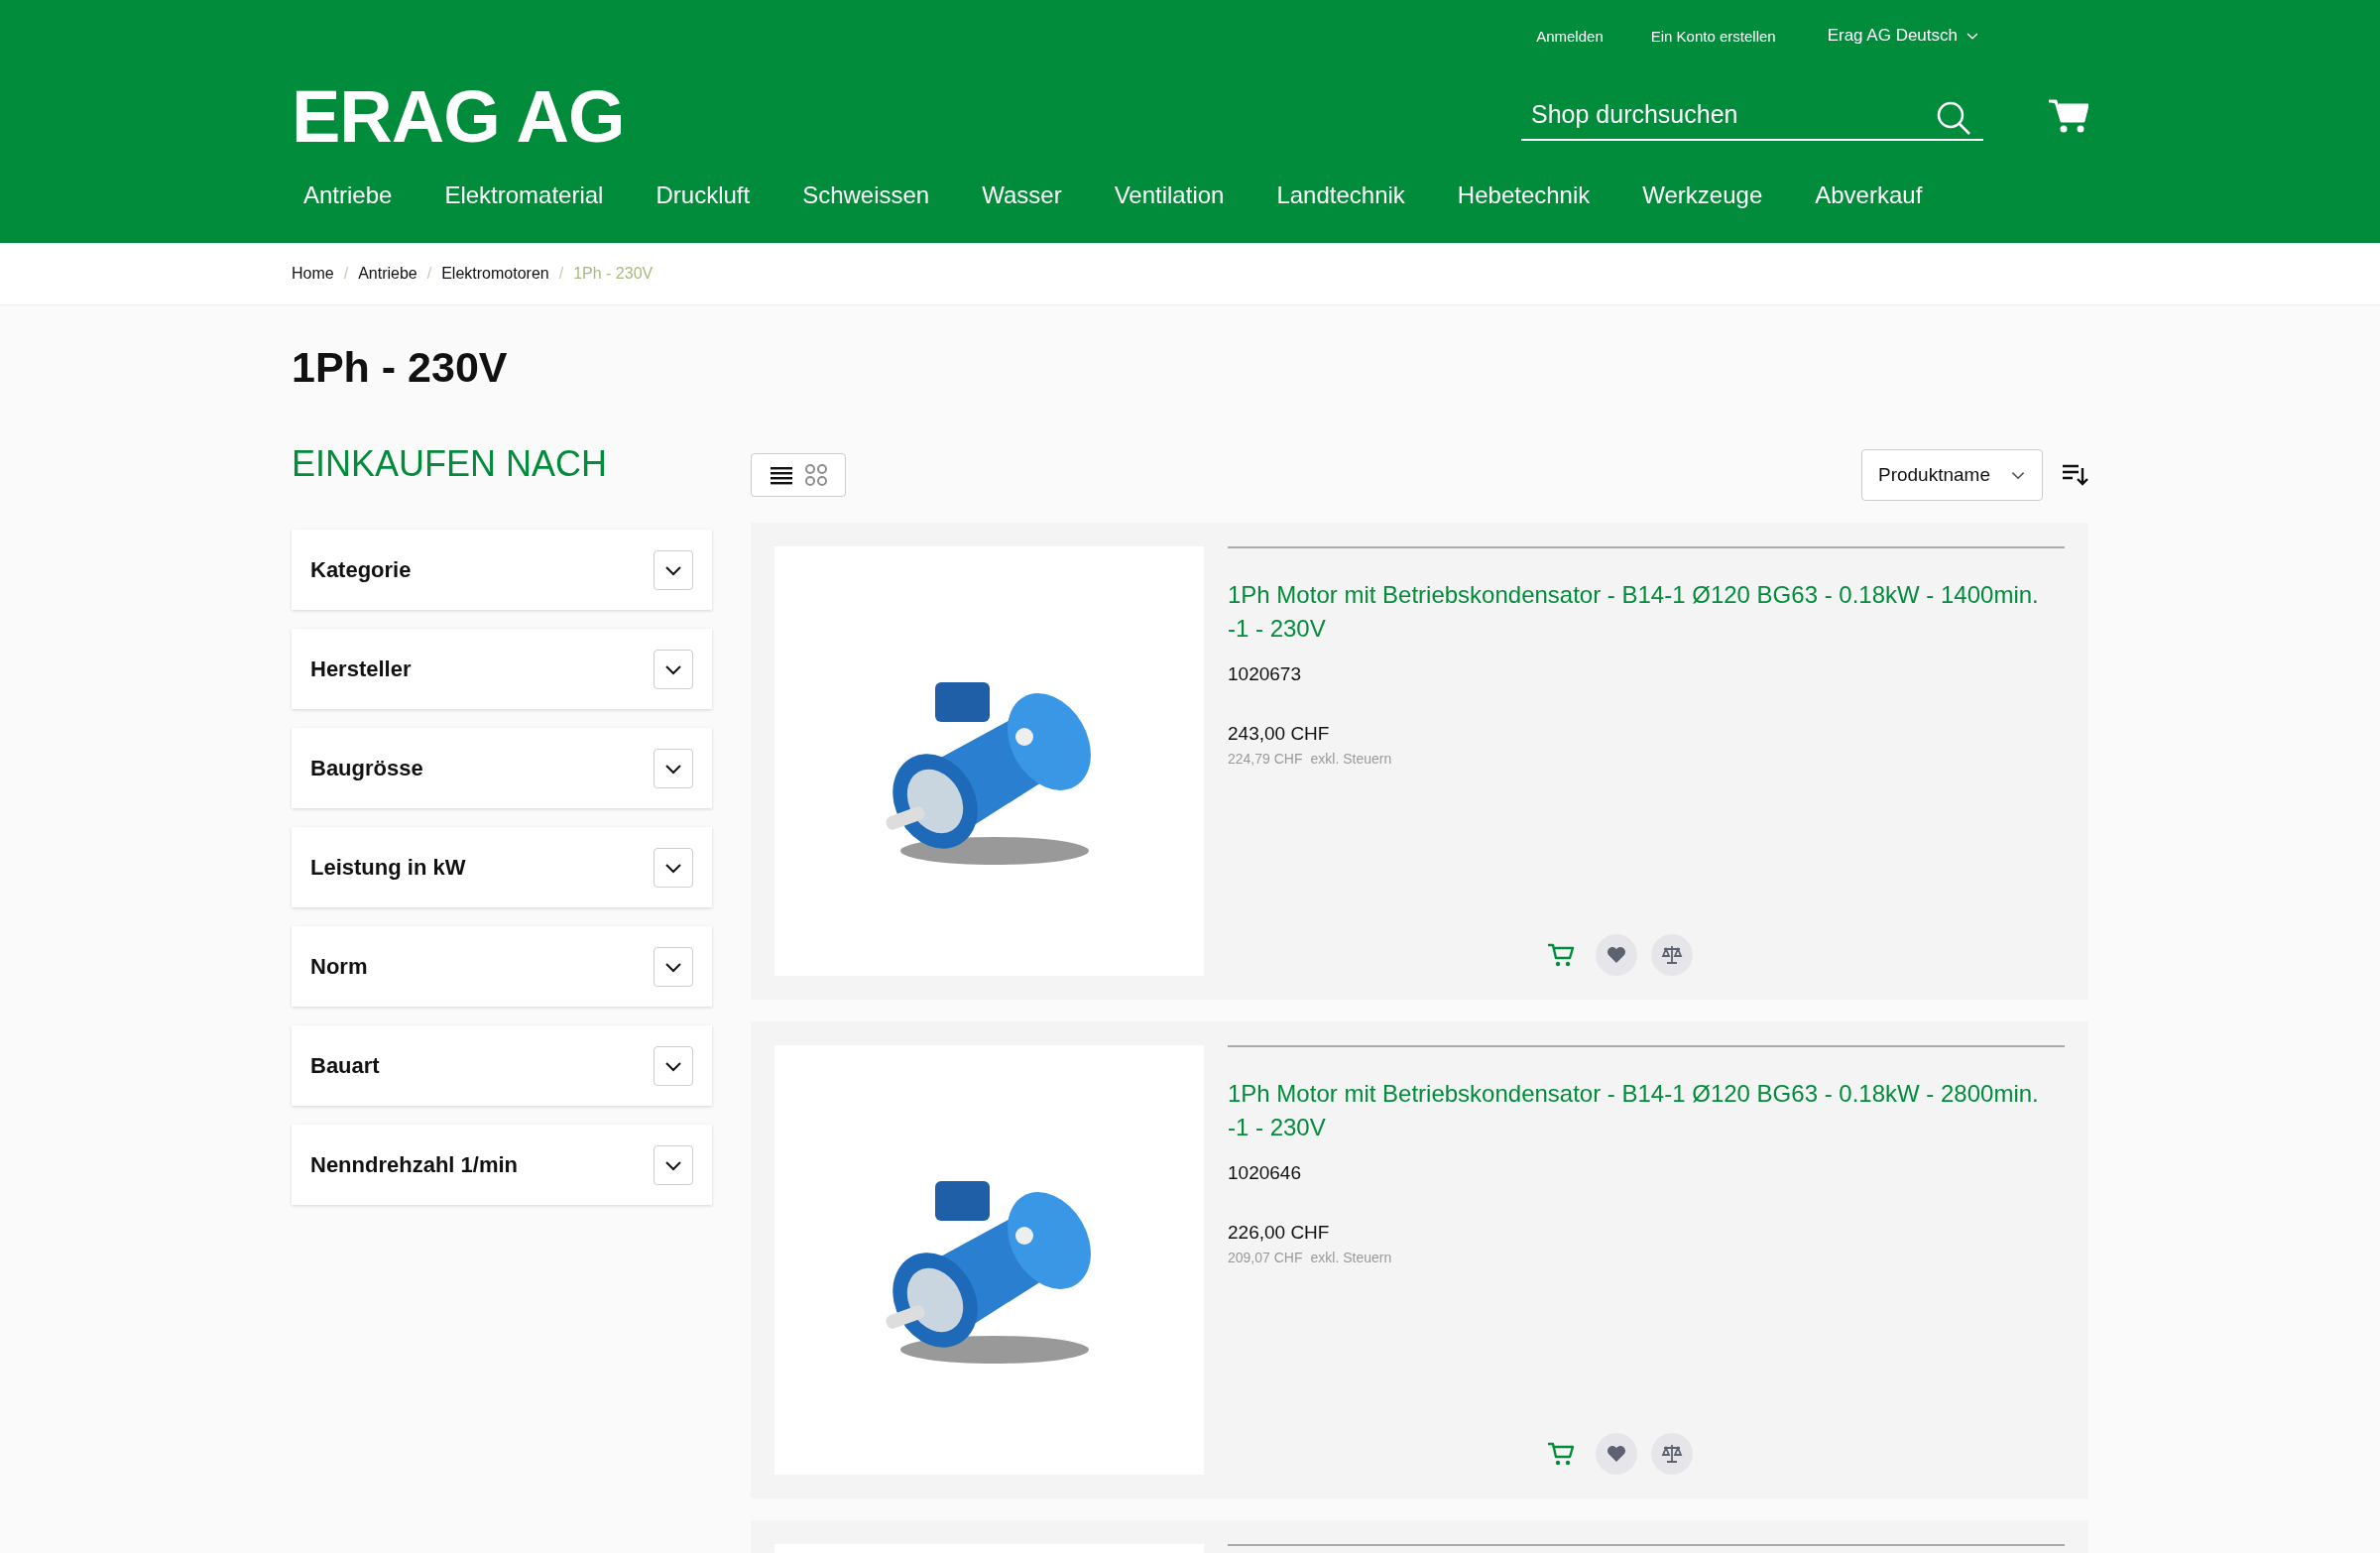 The height and width of the screenshot is (1553, 2380). What do you see at coordinates (816, 475) in the screenshot?
I see `grid-view-button` at bounding box center [816, 475].